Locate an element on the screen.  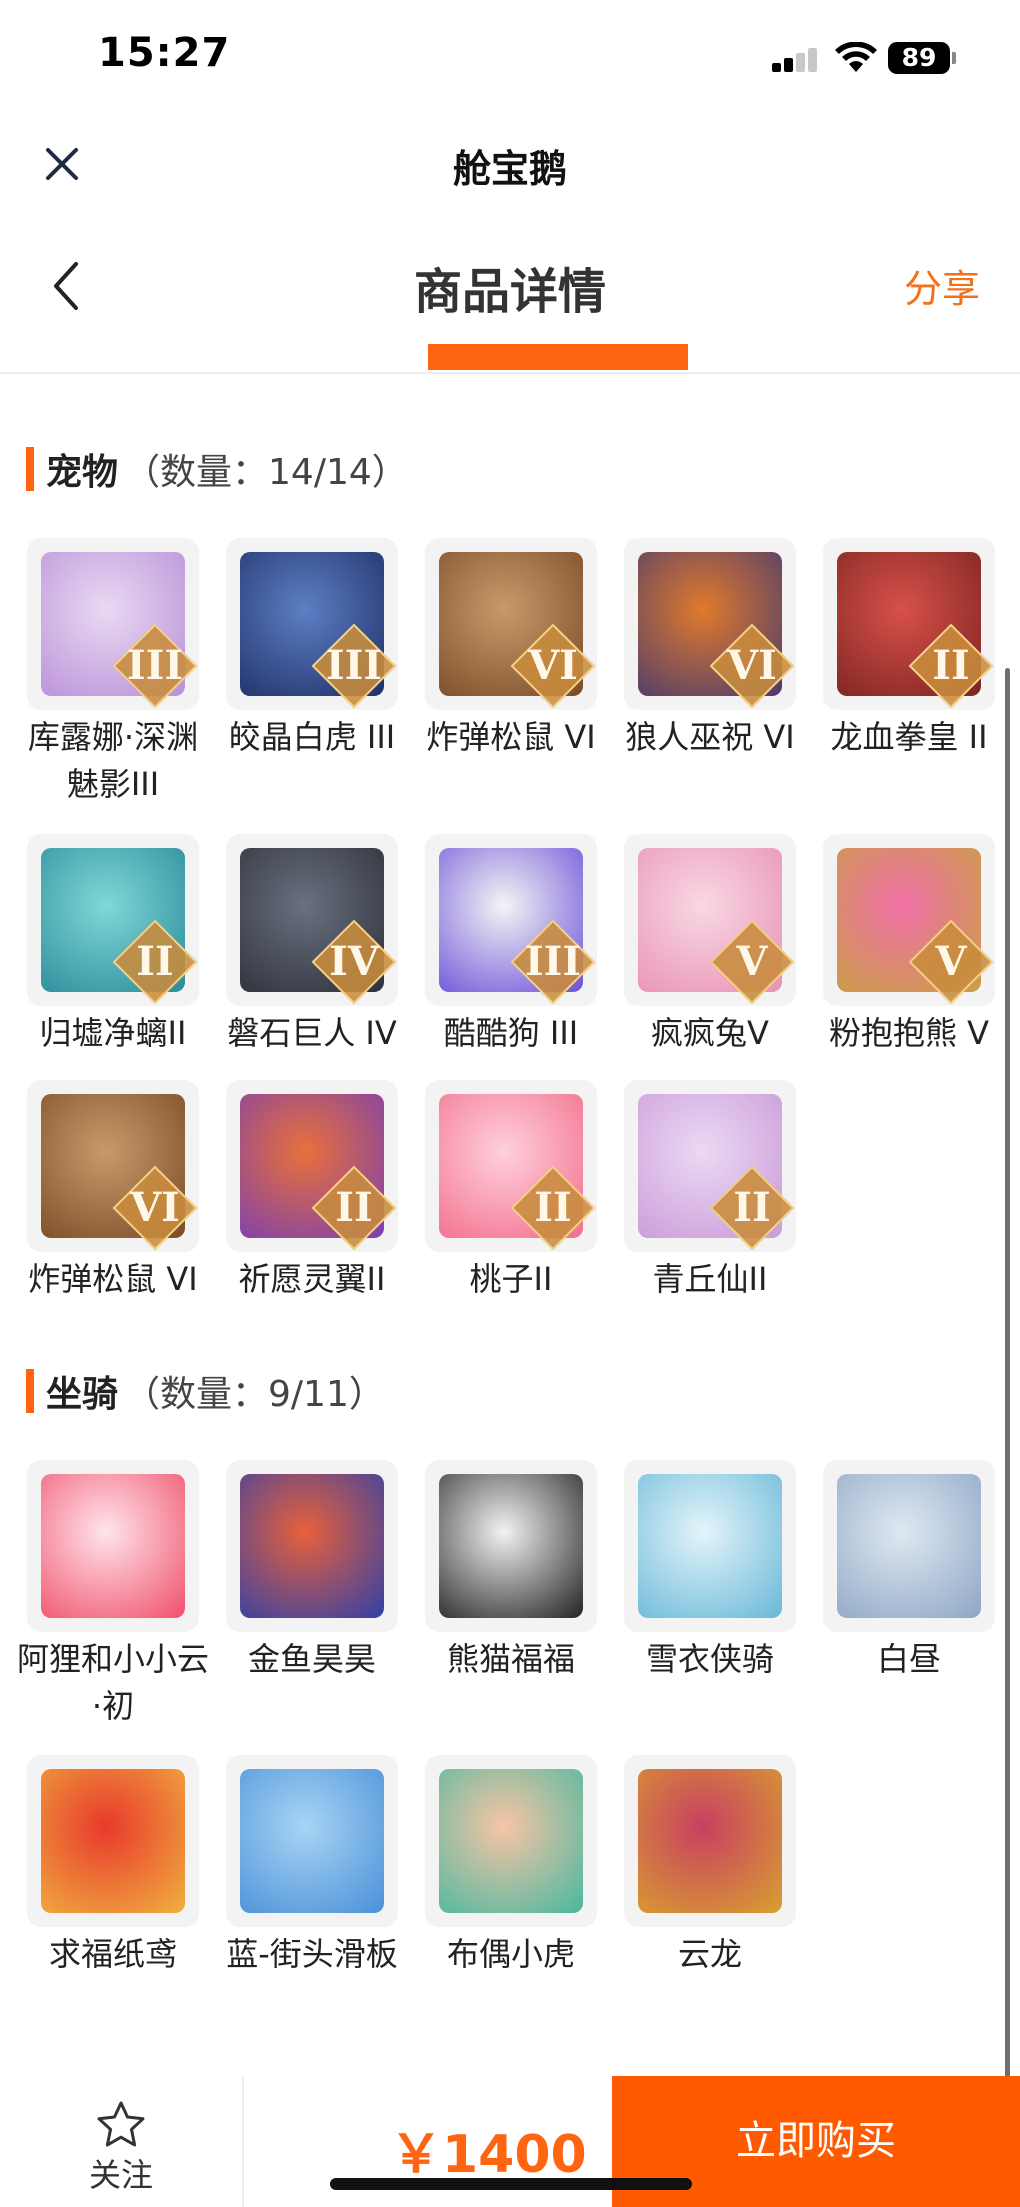
item-label: 云龙 is located at coordinates (709, 1954).